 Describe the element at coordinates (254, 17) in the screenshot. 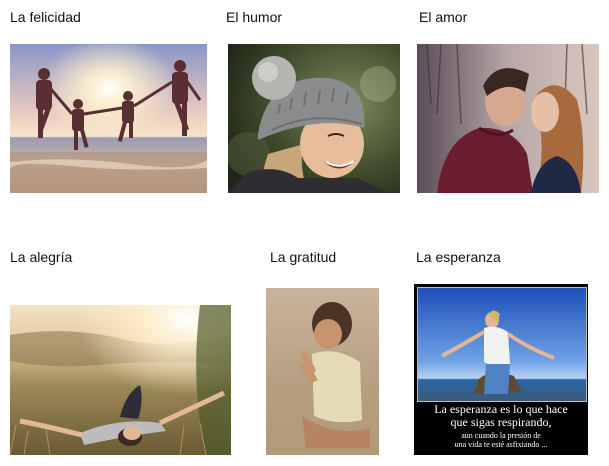

I see `caption-humor: El humor` at that location.